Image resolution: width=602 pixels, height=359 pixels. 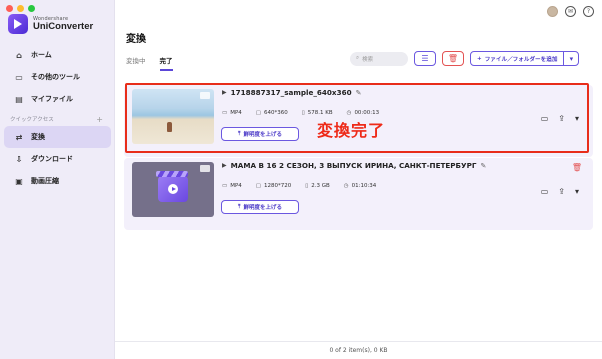 I want to click on file-icon: ▤, so click(x=19, y=99).